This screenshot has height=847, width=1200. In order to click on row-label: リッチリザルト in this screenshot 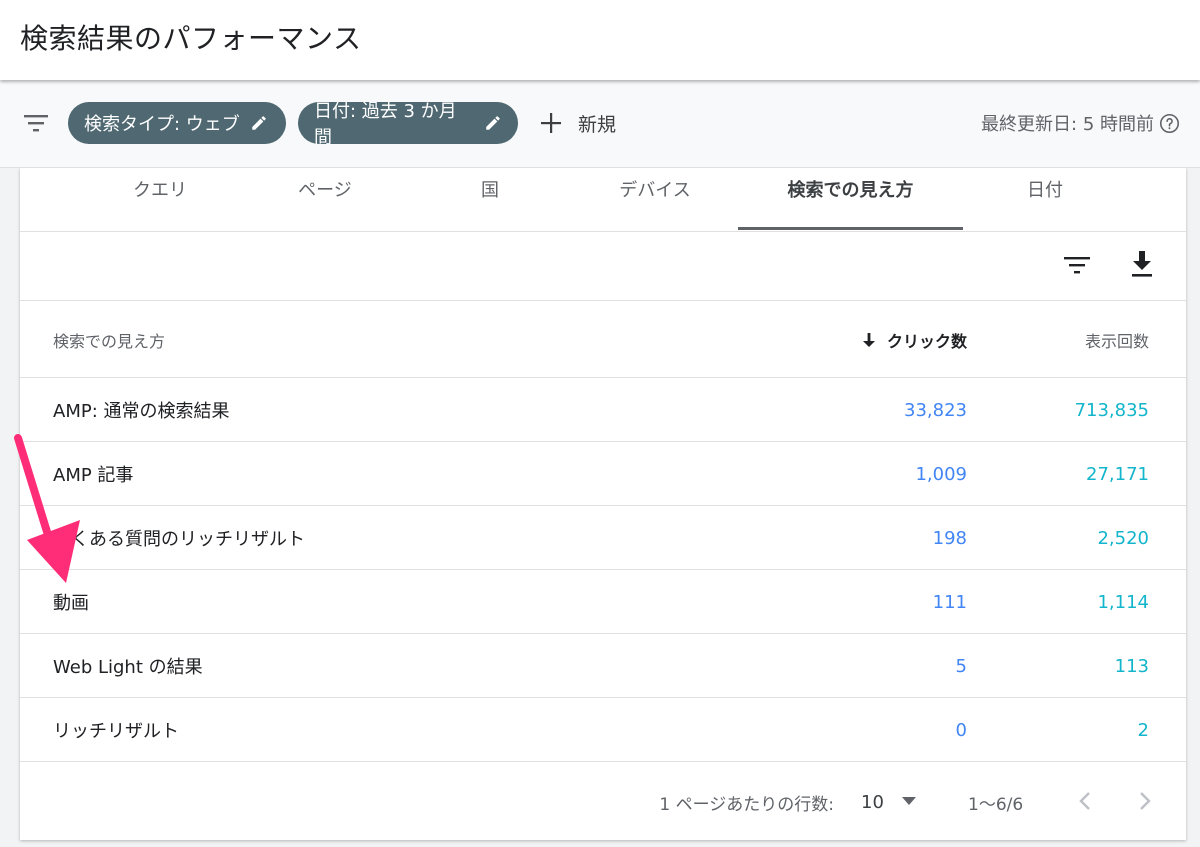, I will do `click(116, 731)`.